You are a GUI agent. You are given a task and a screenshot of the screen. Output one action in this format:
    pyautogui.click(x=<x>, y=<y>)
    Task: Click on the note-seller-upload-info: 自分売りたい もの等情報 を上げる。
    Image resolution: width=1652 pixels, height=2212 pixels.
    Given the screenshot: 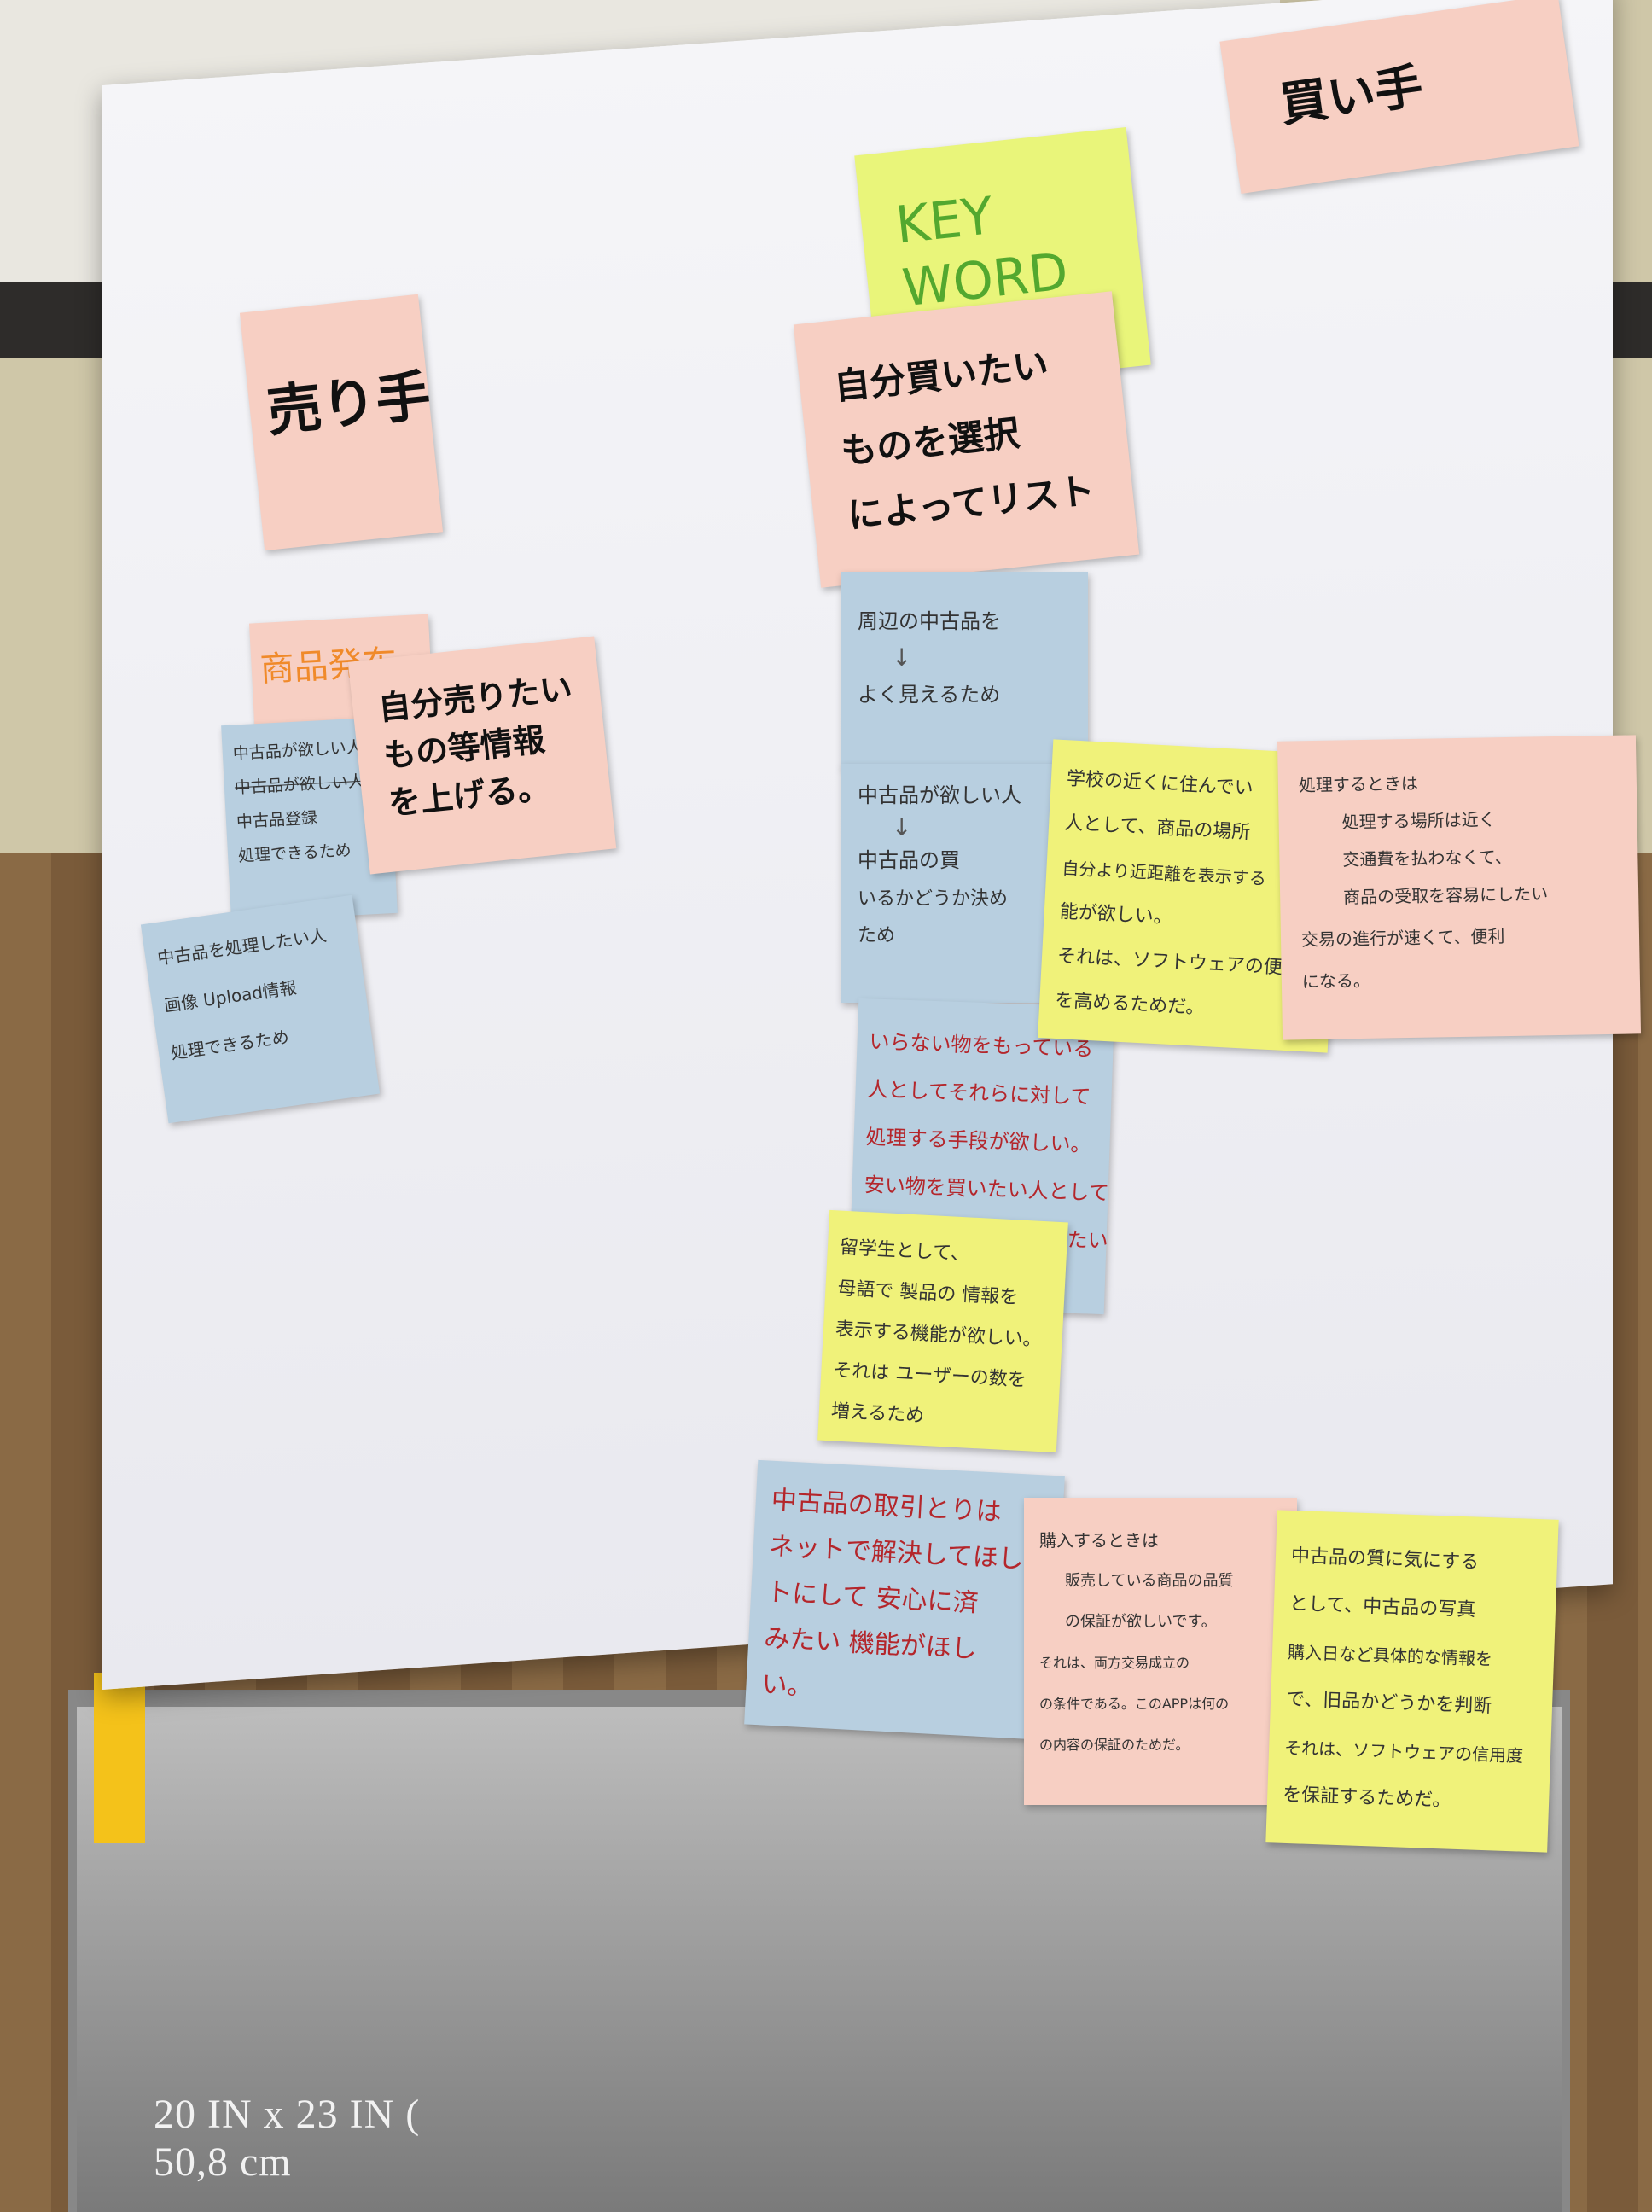 What is the action you would take?
    pyautogui.click(x=482, y=755)
    